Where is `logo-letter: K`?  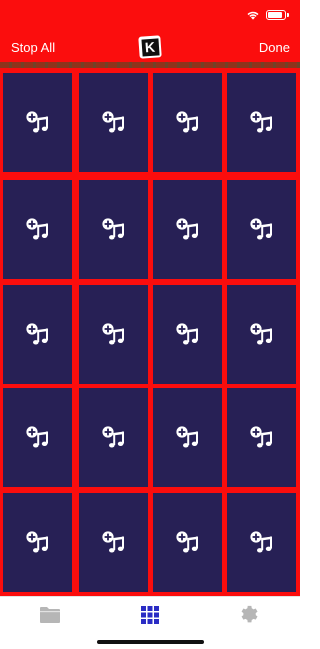 logo-letter: K is located at coordinates (150, 47).